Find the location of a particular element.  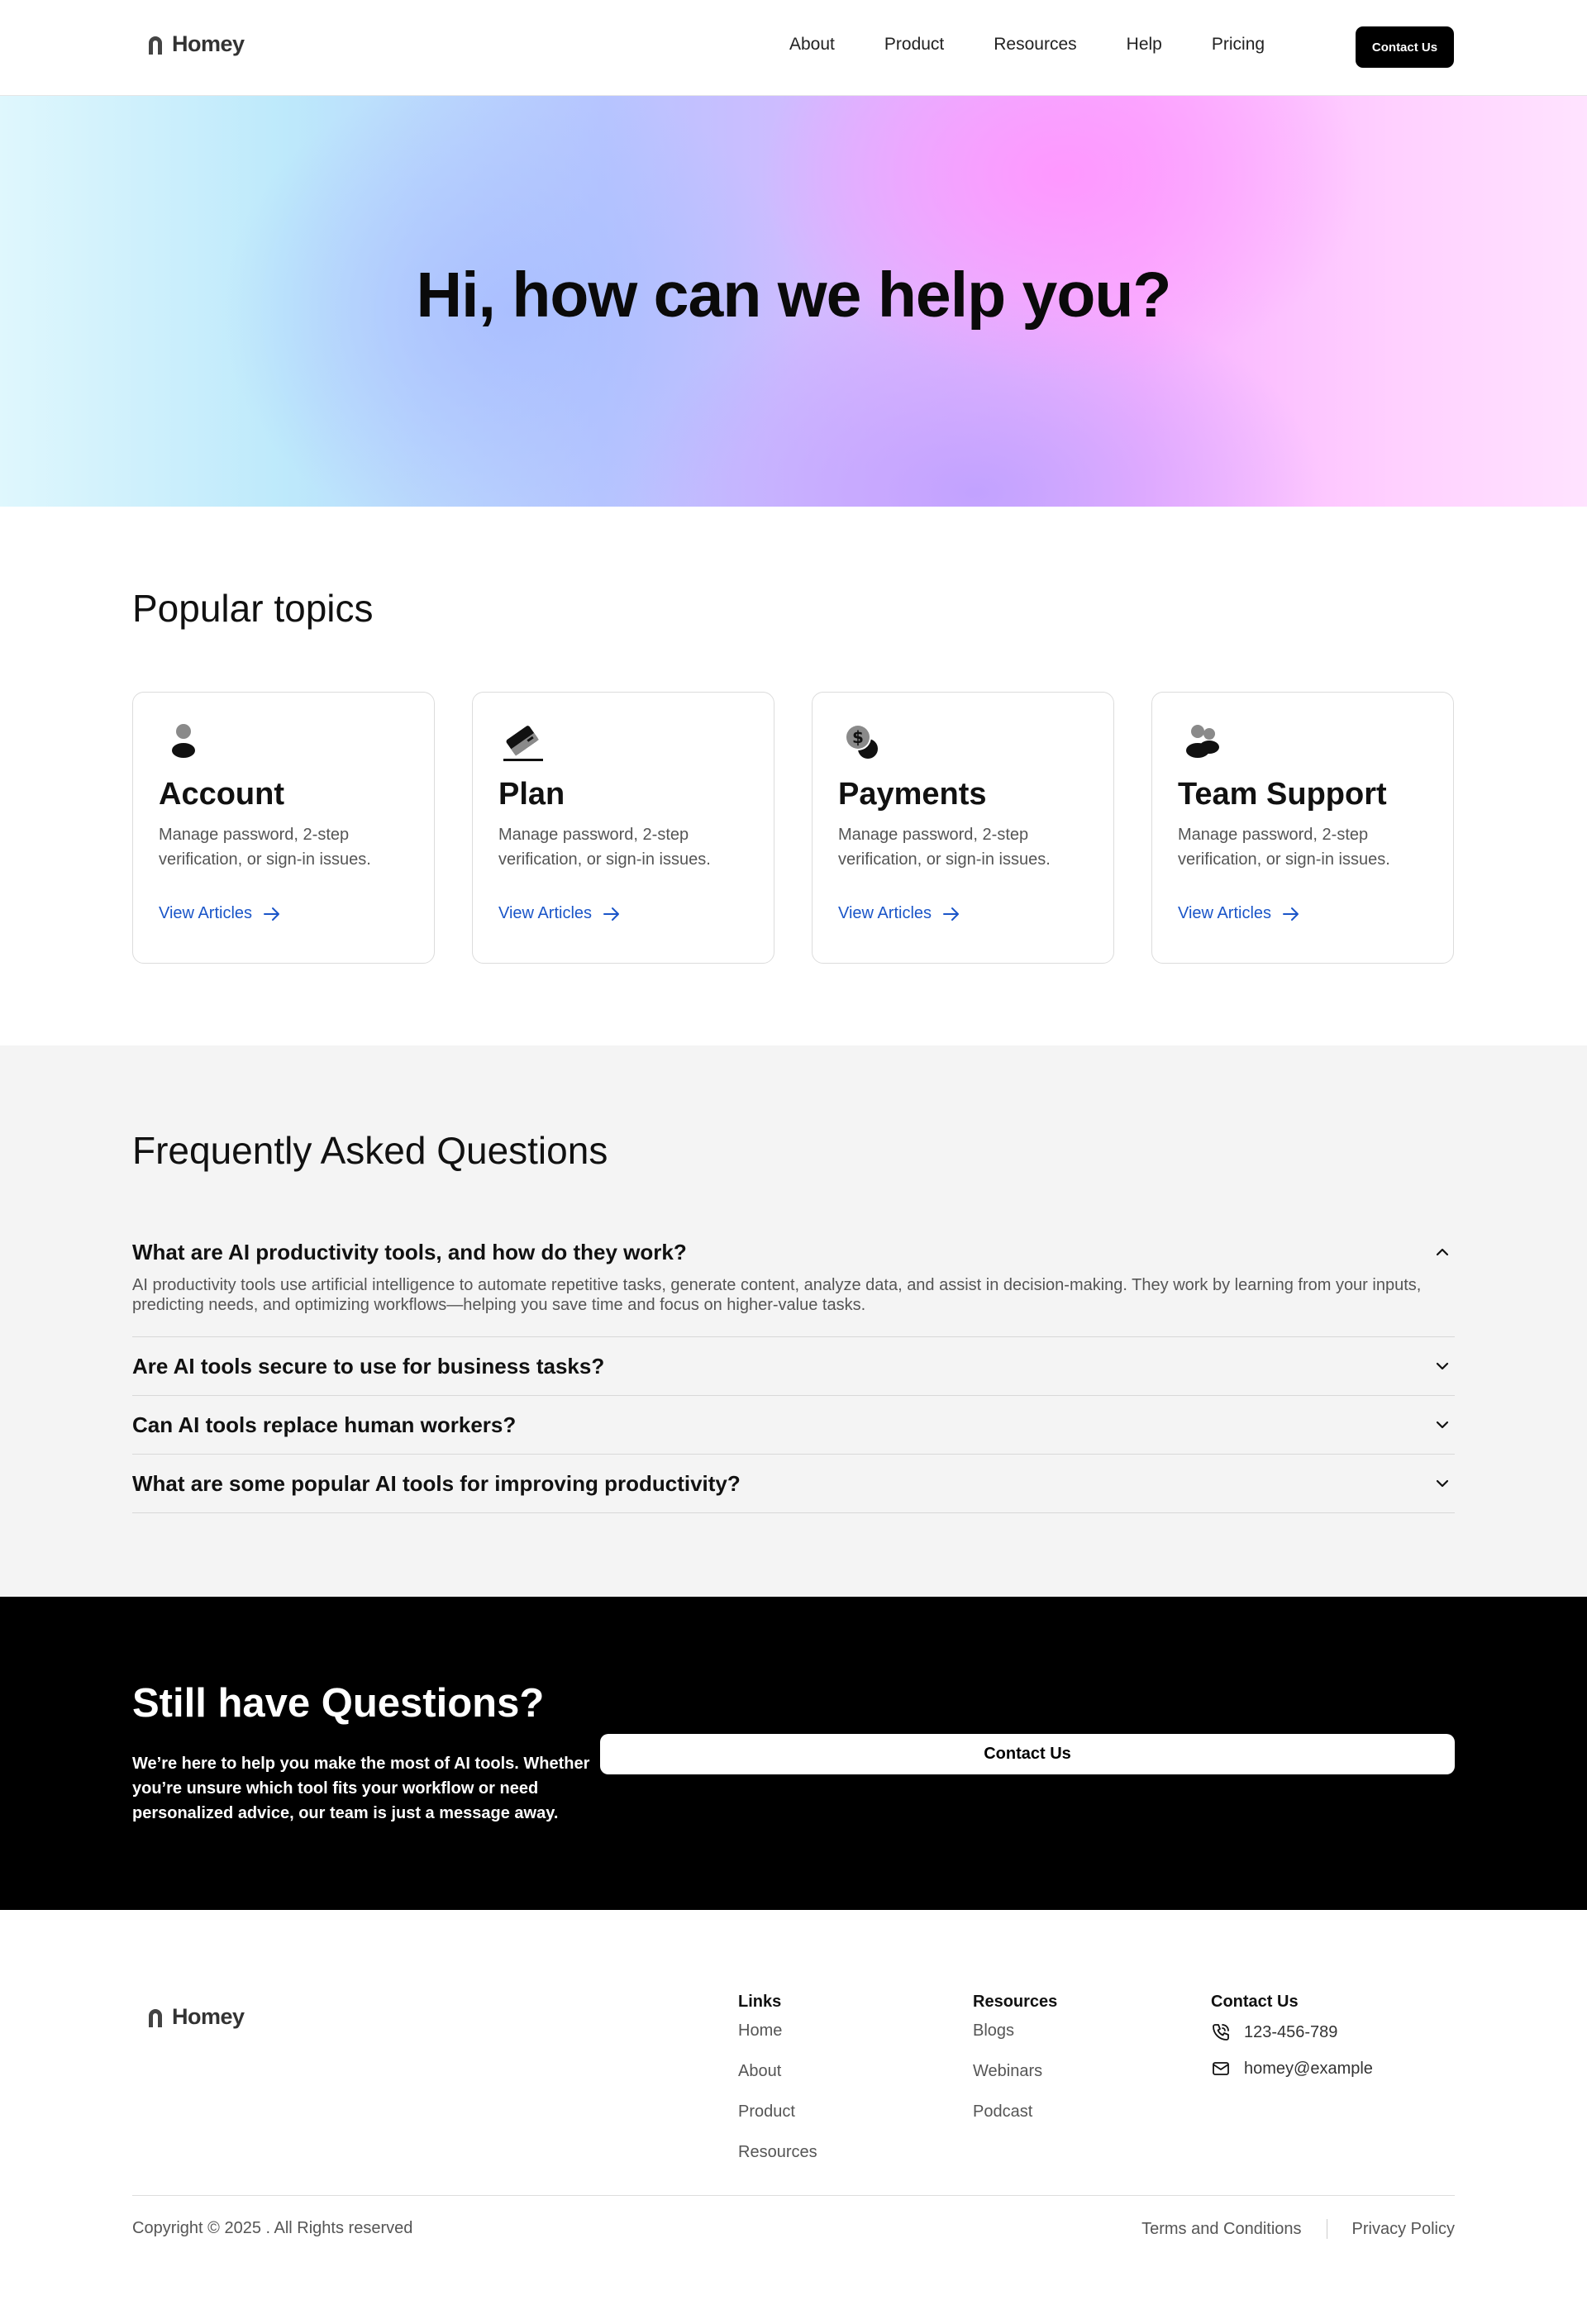

logo: Homey is located at coordinates (195, 44).